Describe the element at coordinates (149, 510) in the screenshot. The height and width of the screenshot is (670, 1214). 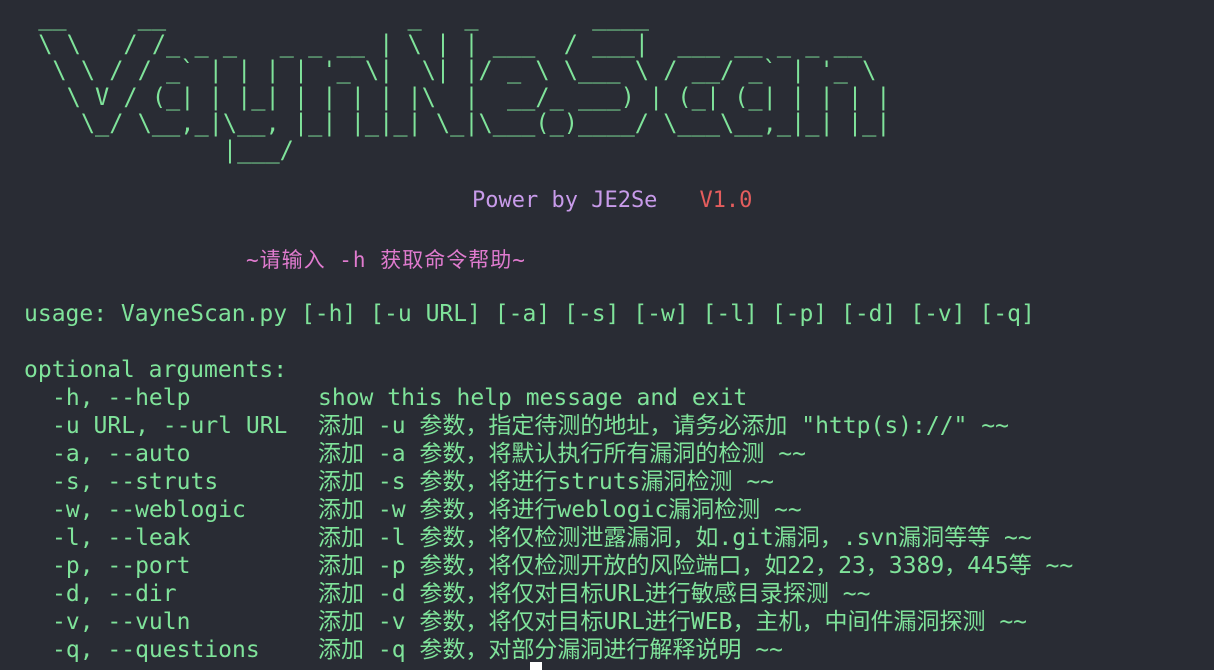
I see `option-flag-weblogic: -w, --weblogic` at that location.